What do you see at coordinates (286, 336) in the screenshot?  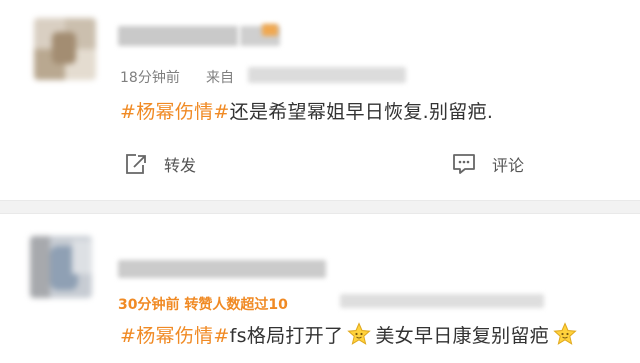 I see `post-text-a: fs格局打开了` at bounding box center [286, 336].